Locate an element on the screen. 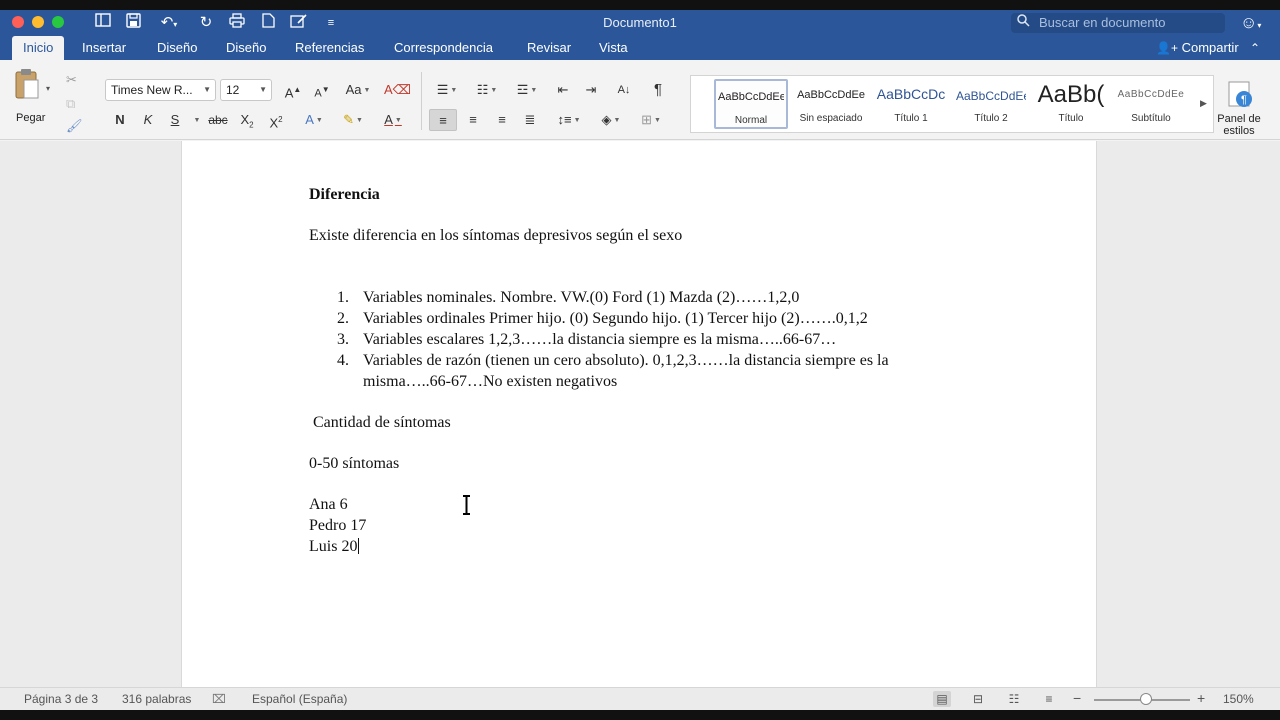  save-icon is located at coordinates (133, 23).